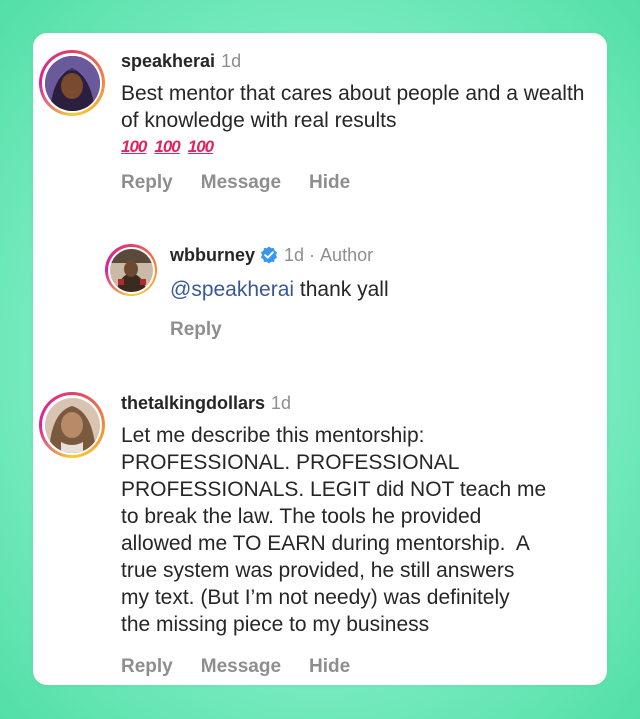 The image size is (640, 719). I want to click on comment-text: @speakherai thank yall, so click(279, 289).